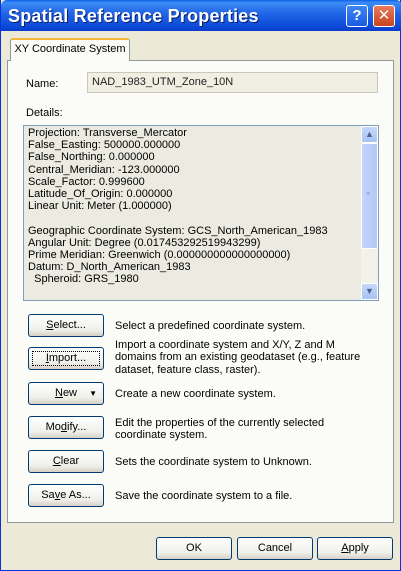 This screenshot has height=571, width=401. I want to click on cancel-button: Cancel, so click(275, 548).